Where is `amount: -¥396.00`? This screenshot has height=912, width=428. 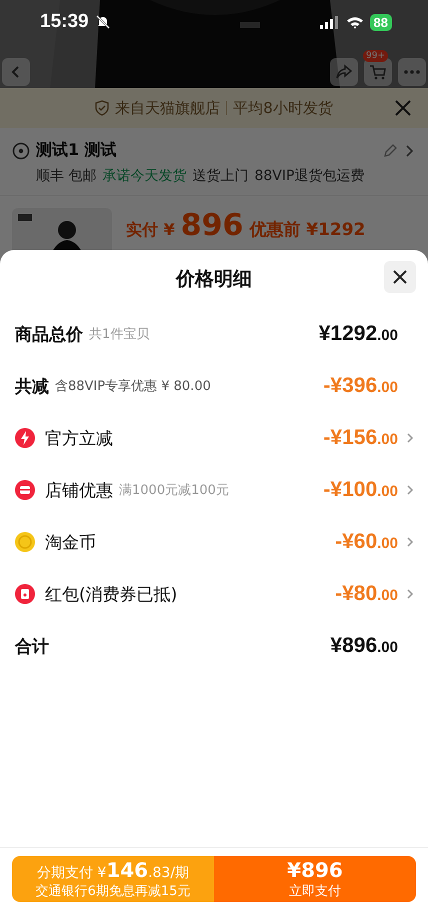
amount: -¥396.00 is located at coordinates (360, 386).